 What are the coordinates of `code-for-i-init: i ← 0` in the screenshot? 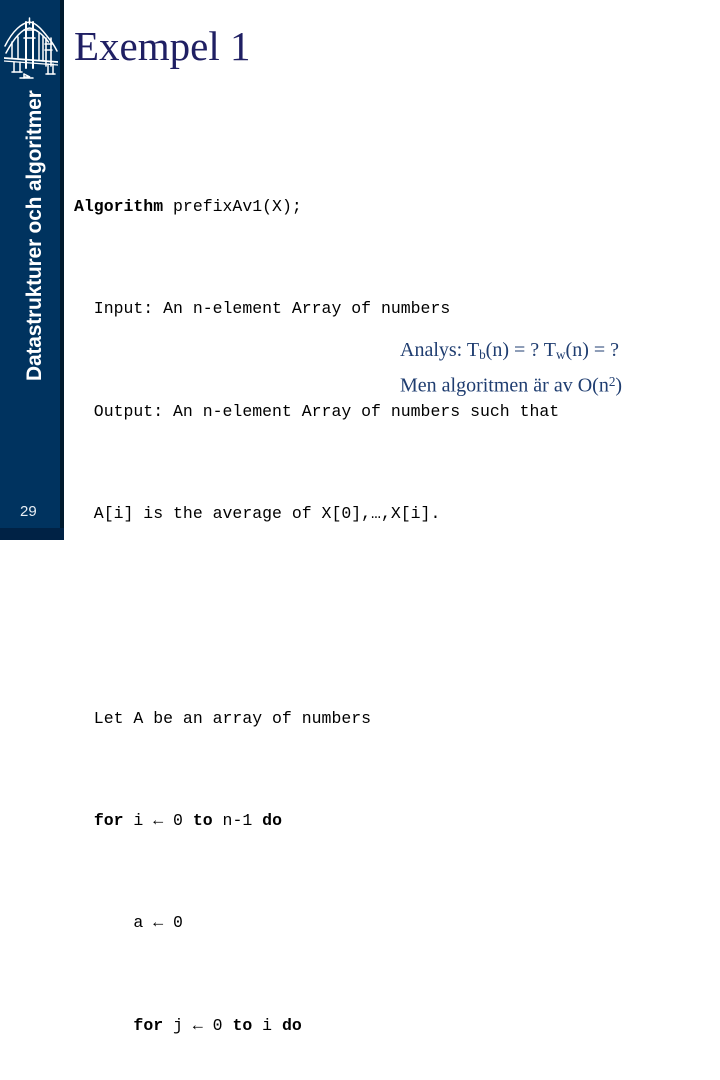 It's located at (158, 821).